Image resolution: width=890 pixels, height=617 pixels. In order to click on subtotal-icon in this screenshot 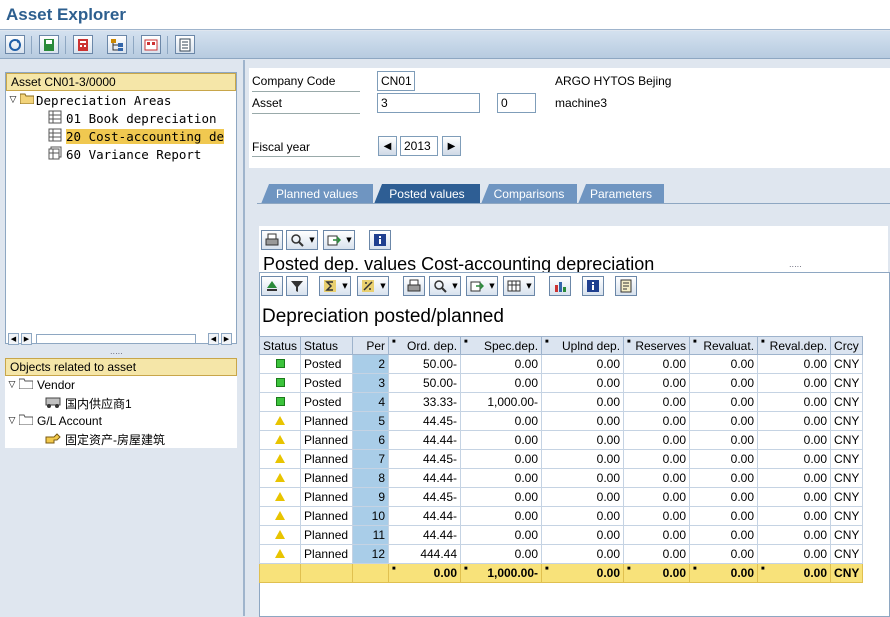, I will do `click(368, 286)`.